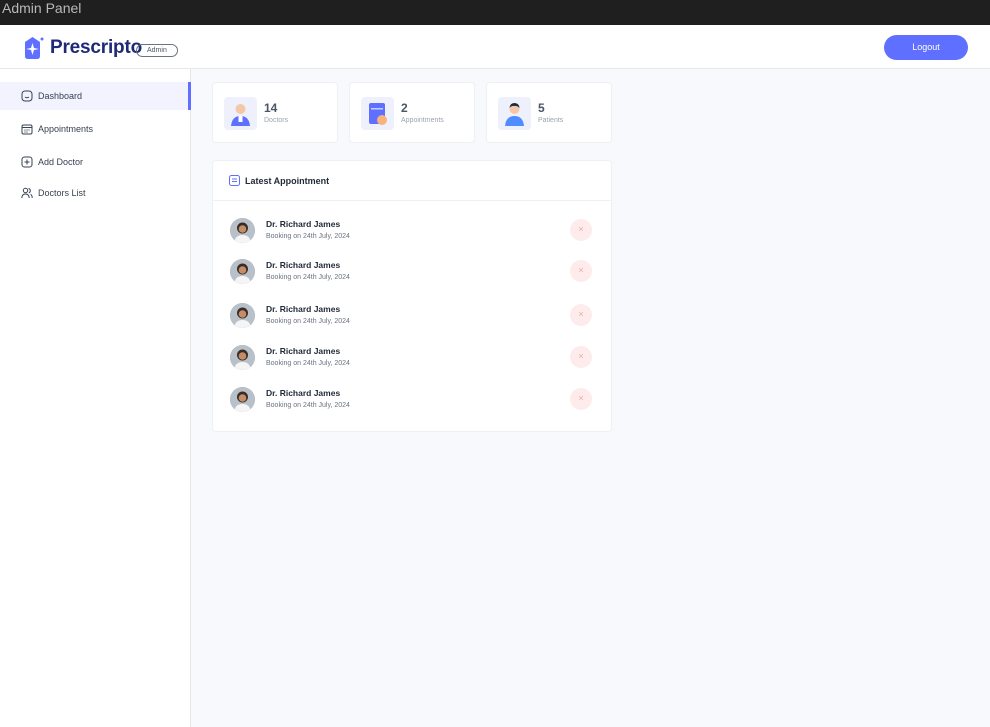  I want to click on doctors-label: Doctors, so click(276, 120).